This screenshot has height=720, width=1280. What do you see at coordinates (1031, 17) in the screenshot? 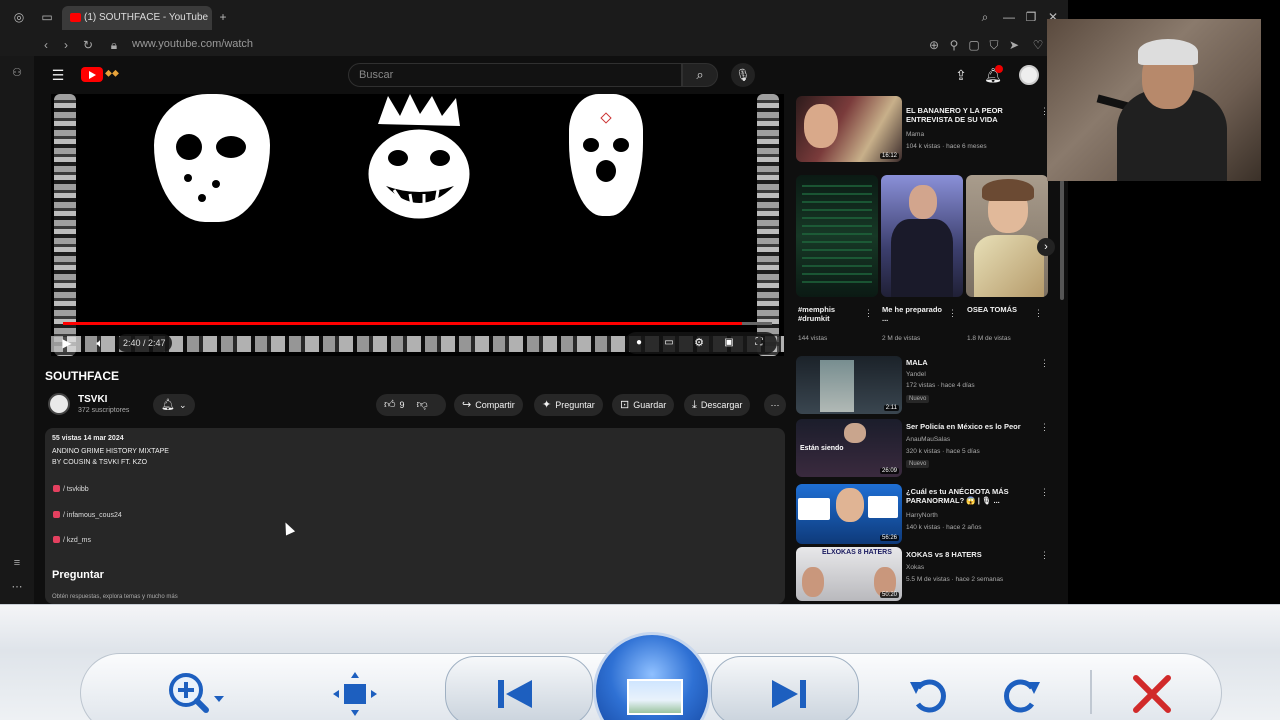
I see `maximize-icon: ❐` at bounding box center [1031, 17].